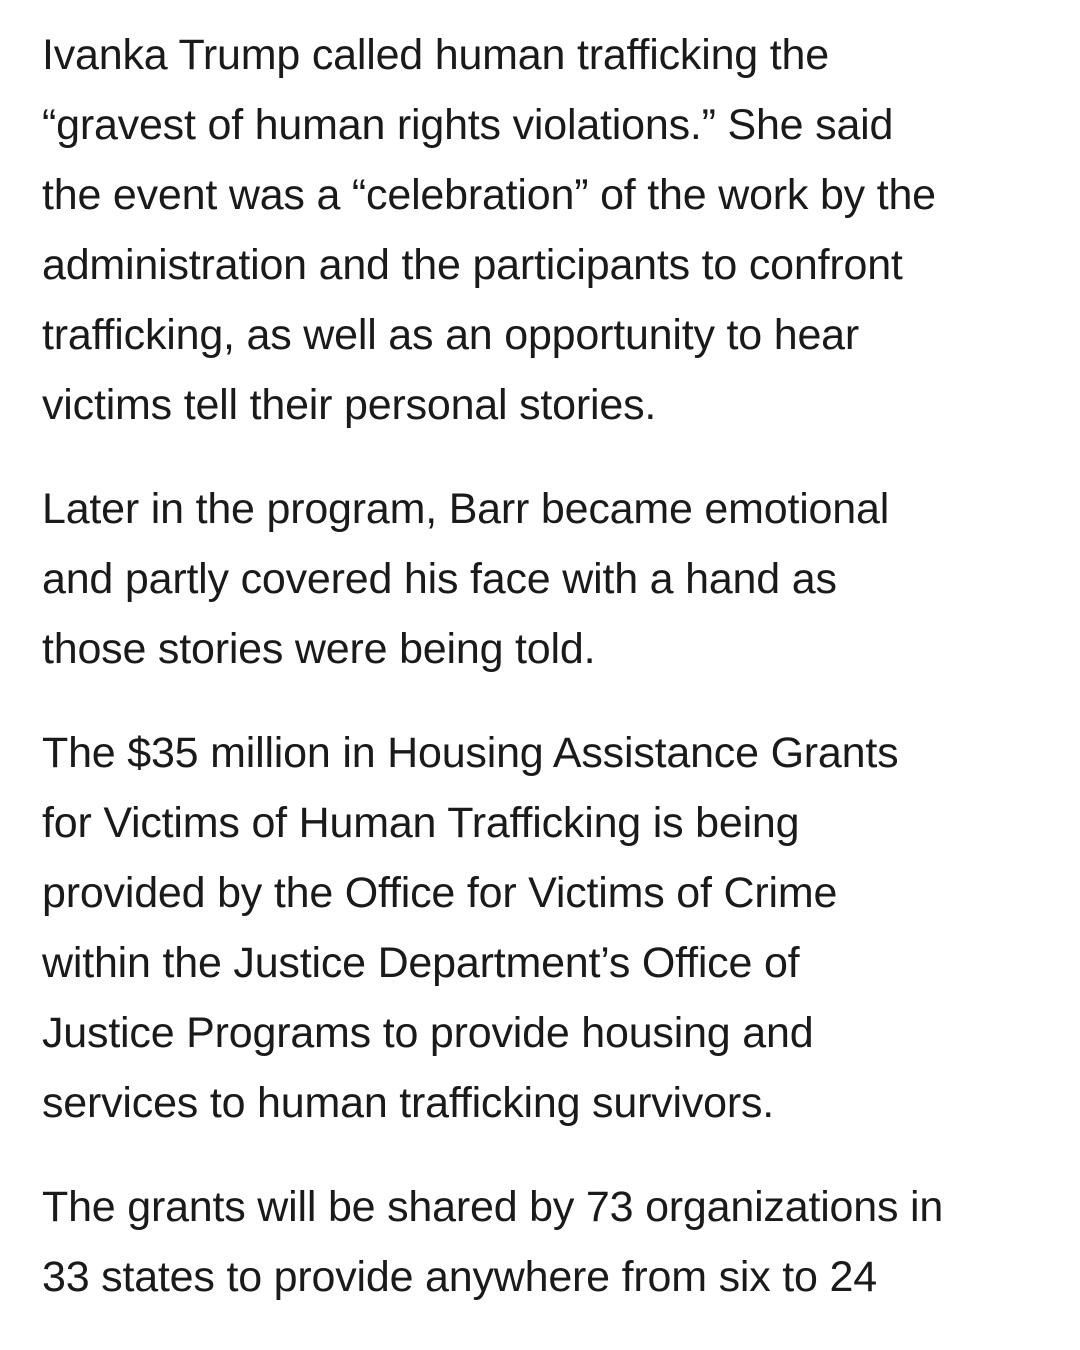 Image resolution: width=1080 pixels, height=1350 pixels. Describe the element at coordinates (428, 1033) in the screenshot. I see `paragraph-line: Justice Programs to provide housing and` at that location.